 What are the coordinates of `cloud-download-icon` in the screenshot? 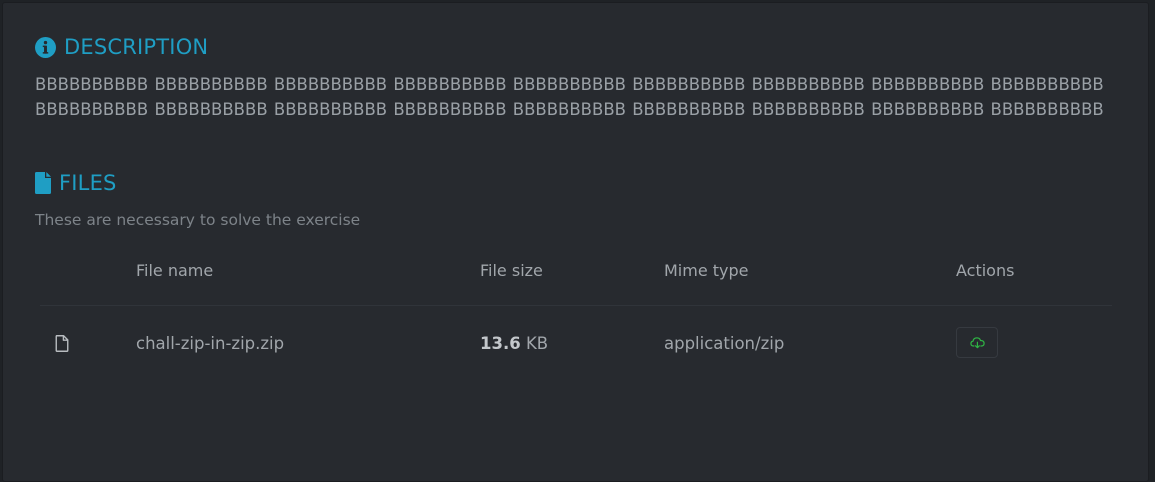 It's located at (977, 343).